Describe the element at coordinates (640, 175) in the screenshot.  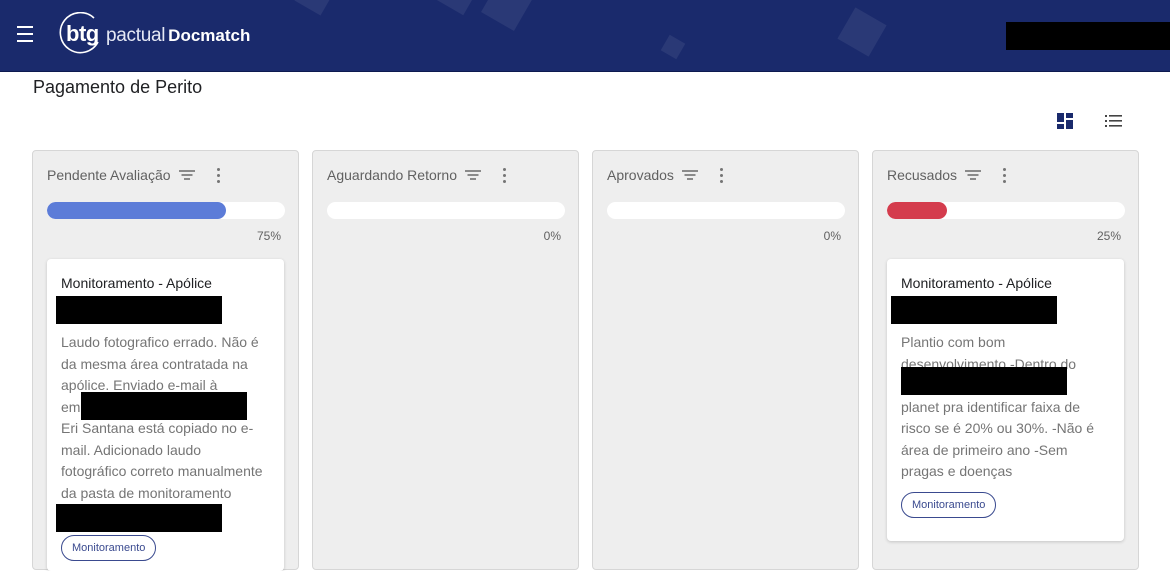
I see `column-title: Aprovados` at that location.